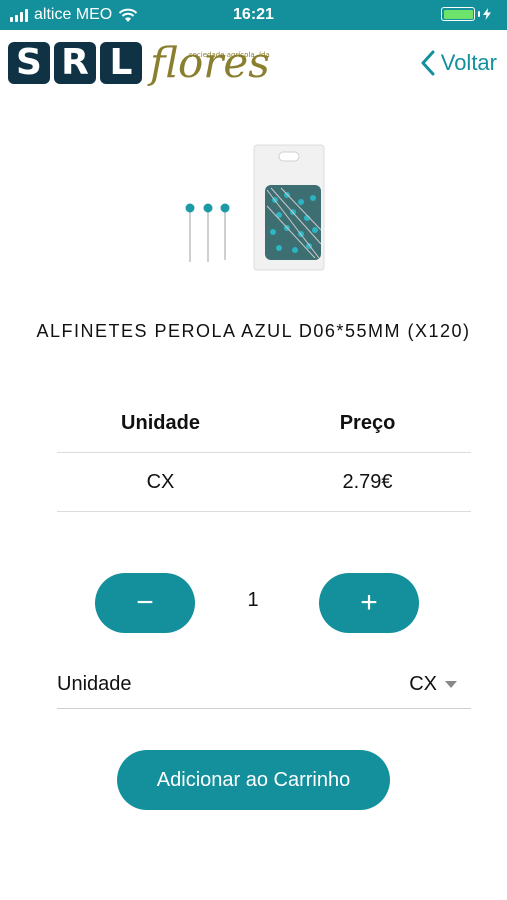 The image size is (507, 900). What do you see at coordinates (428, 63) in the screenshot?
I see `chevron-left-icon` at bounding box center [428, 63].